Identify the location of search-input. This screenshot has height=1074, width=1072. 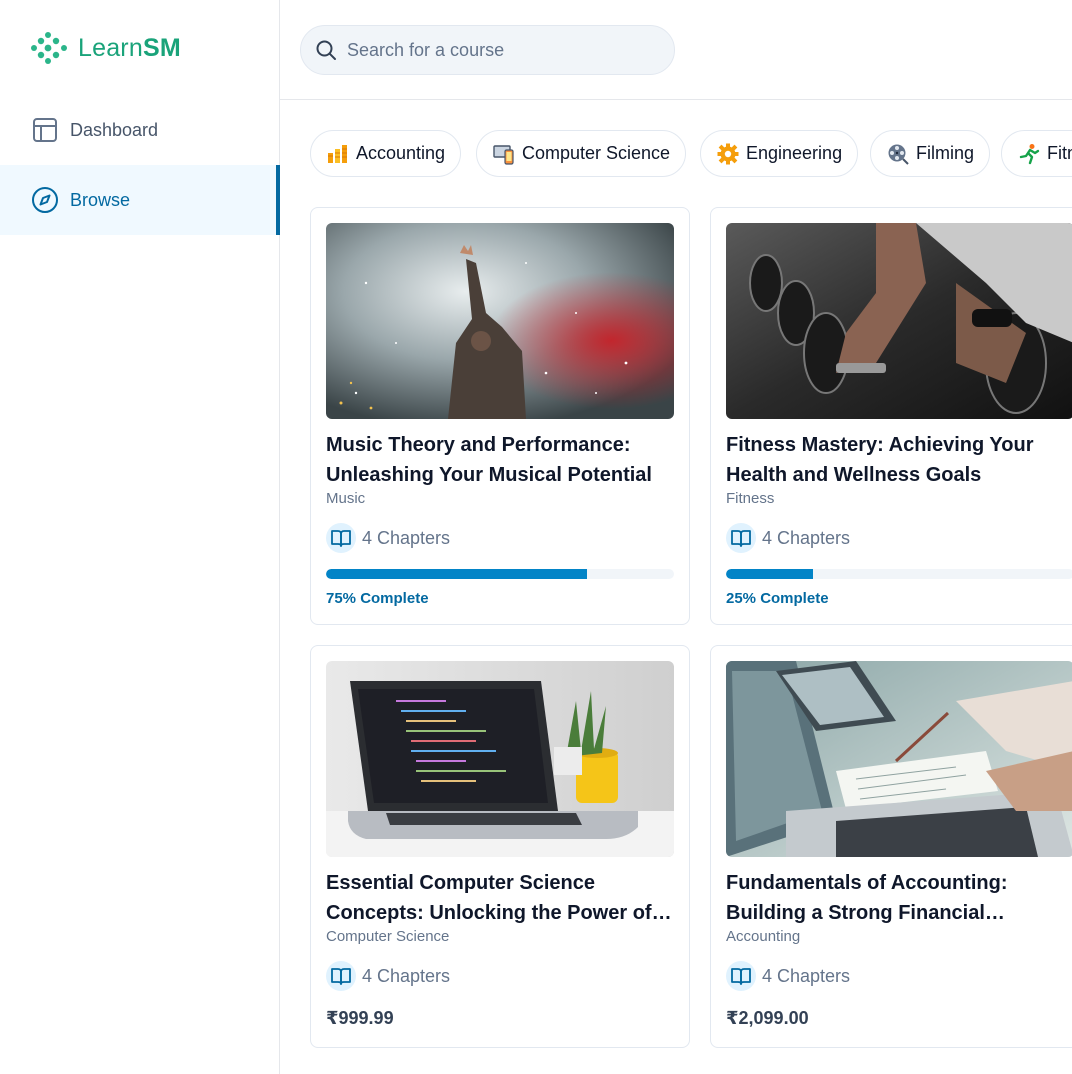
(497, 50).